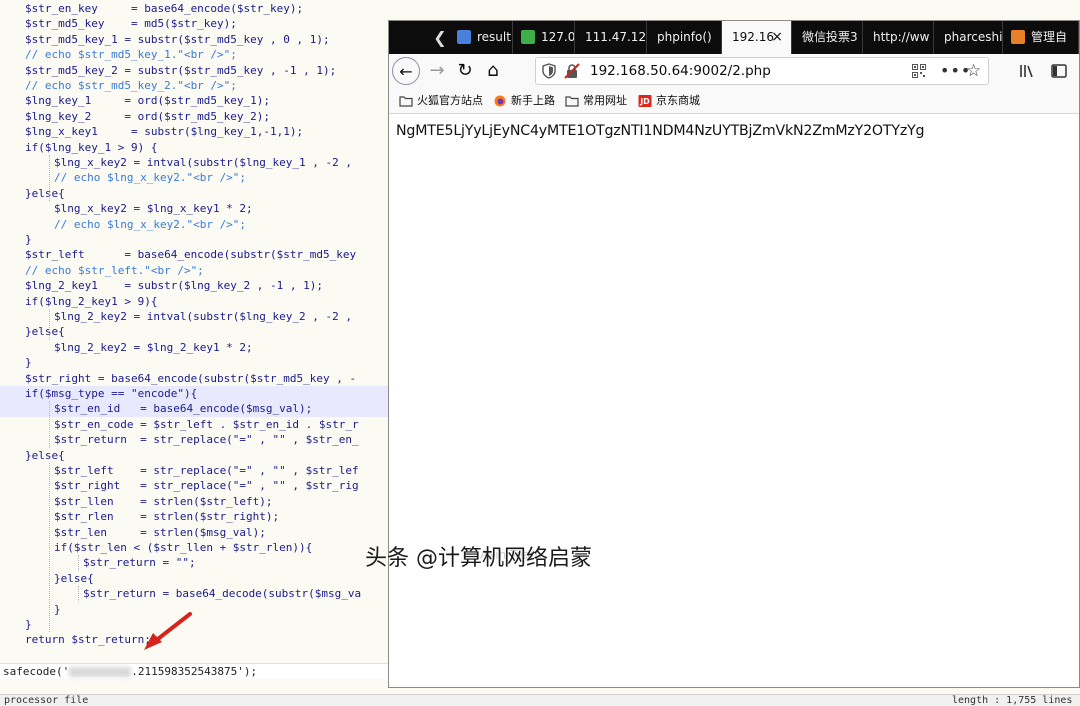 The image size is (1080, 706). What do you see at coordinates (160, 532) in the screenshot?
I see `code-line-text: $str_len = strlen($msg_val);` at bounding box center [160, 532].